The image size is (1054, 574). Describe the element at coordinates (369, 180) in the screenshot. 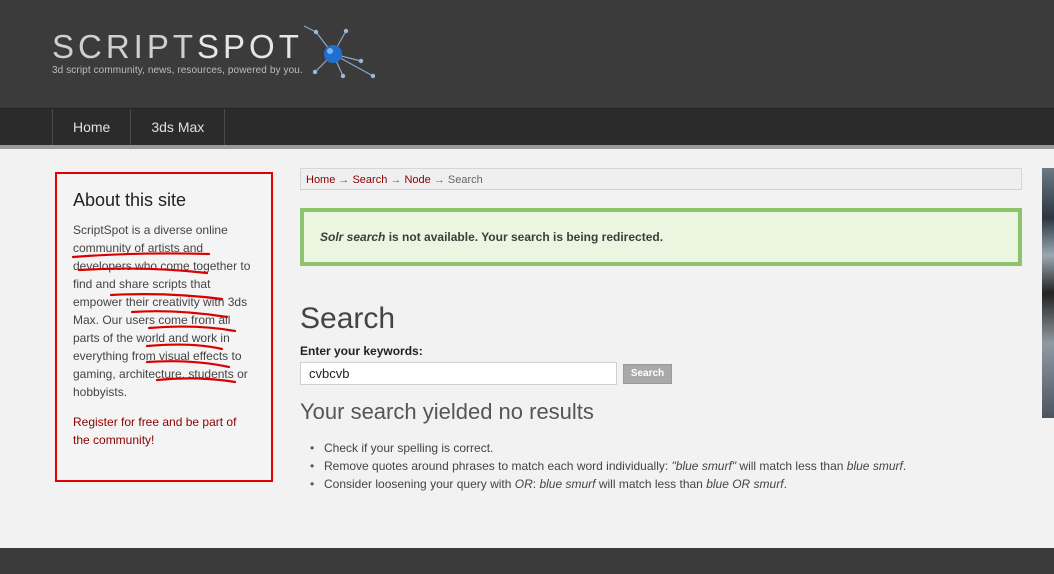

I see `breadcrumb-search: Search` at that location.